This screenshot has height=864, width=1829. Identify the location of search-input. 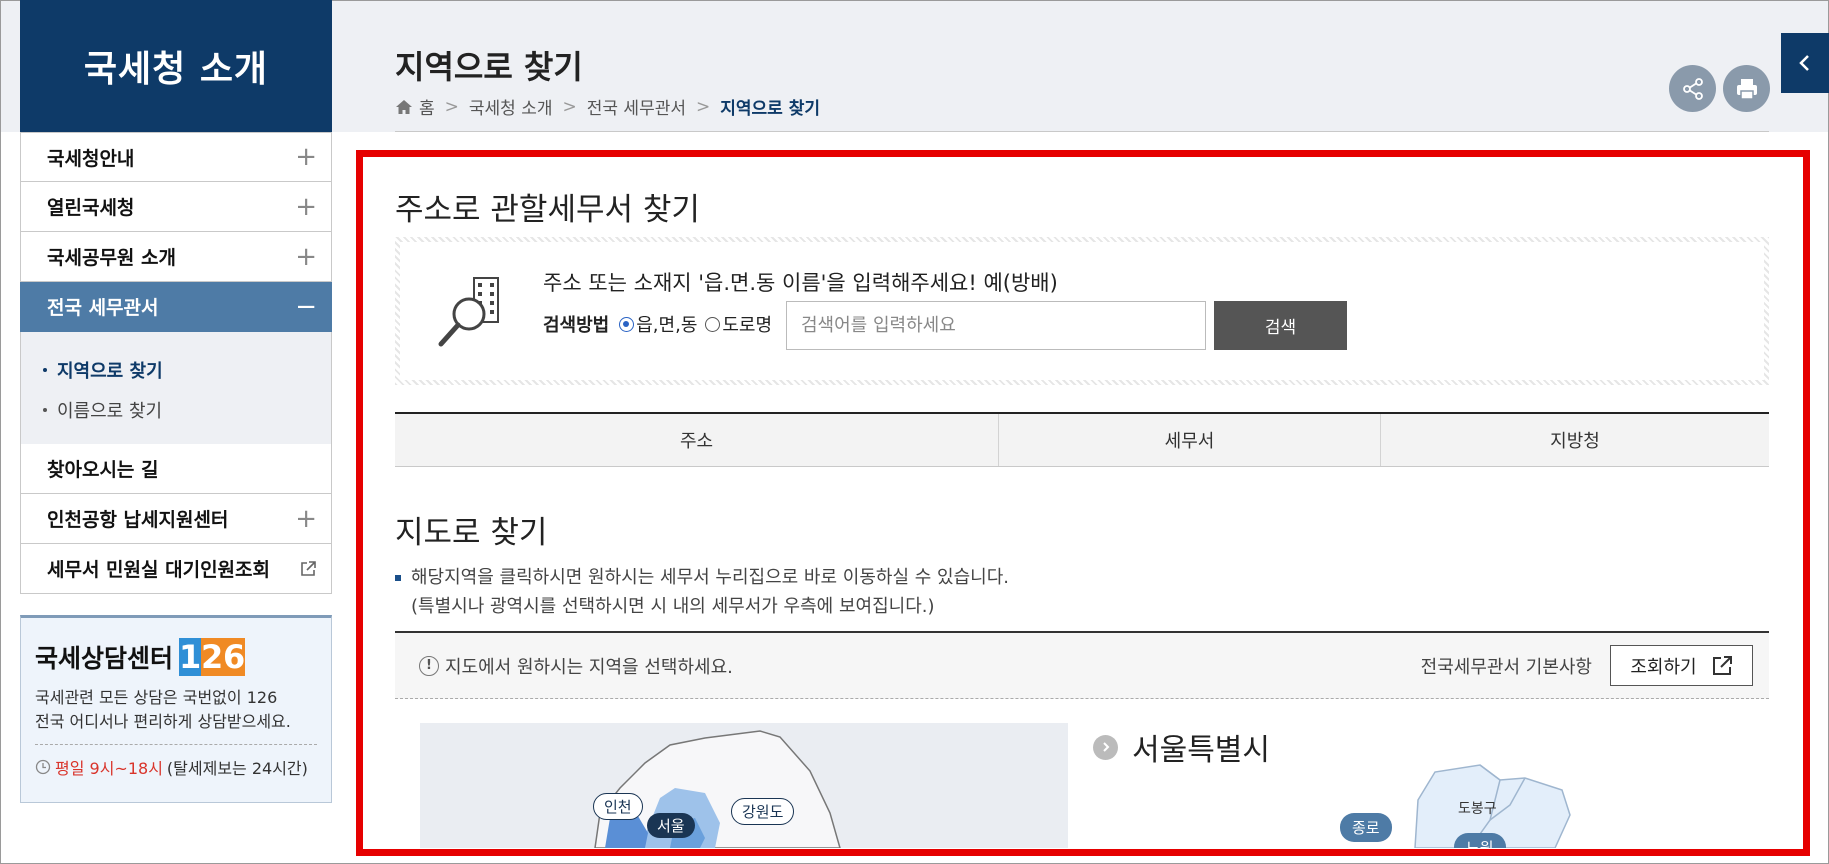
(996, 325).